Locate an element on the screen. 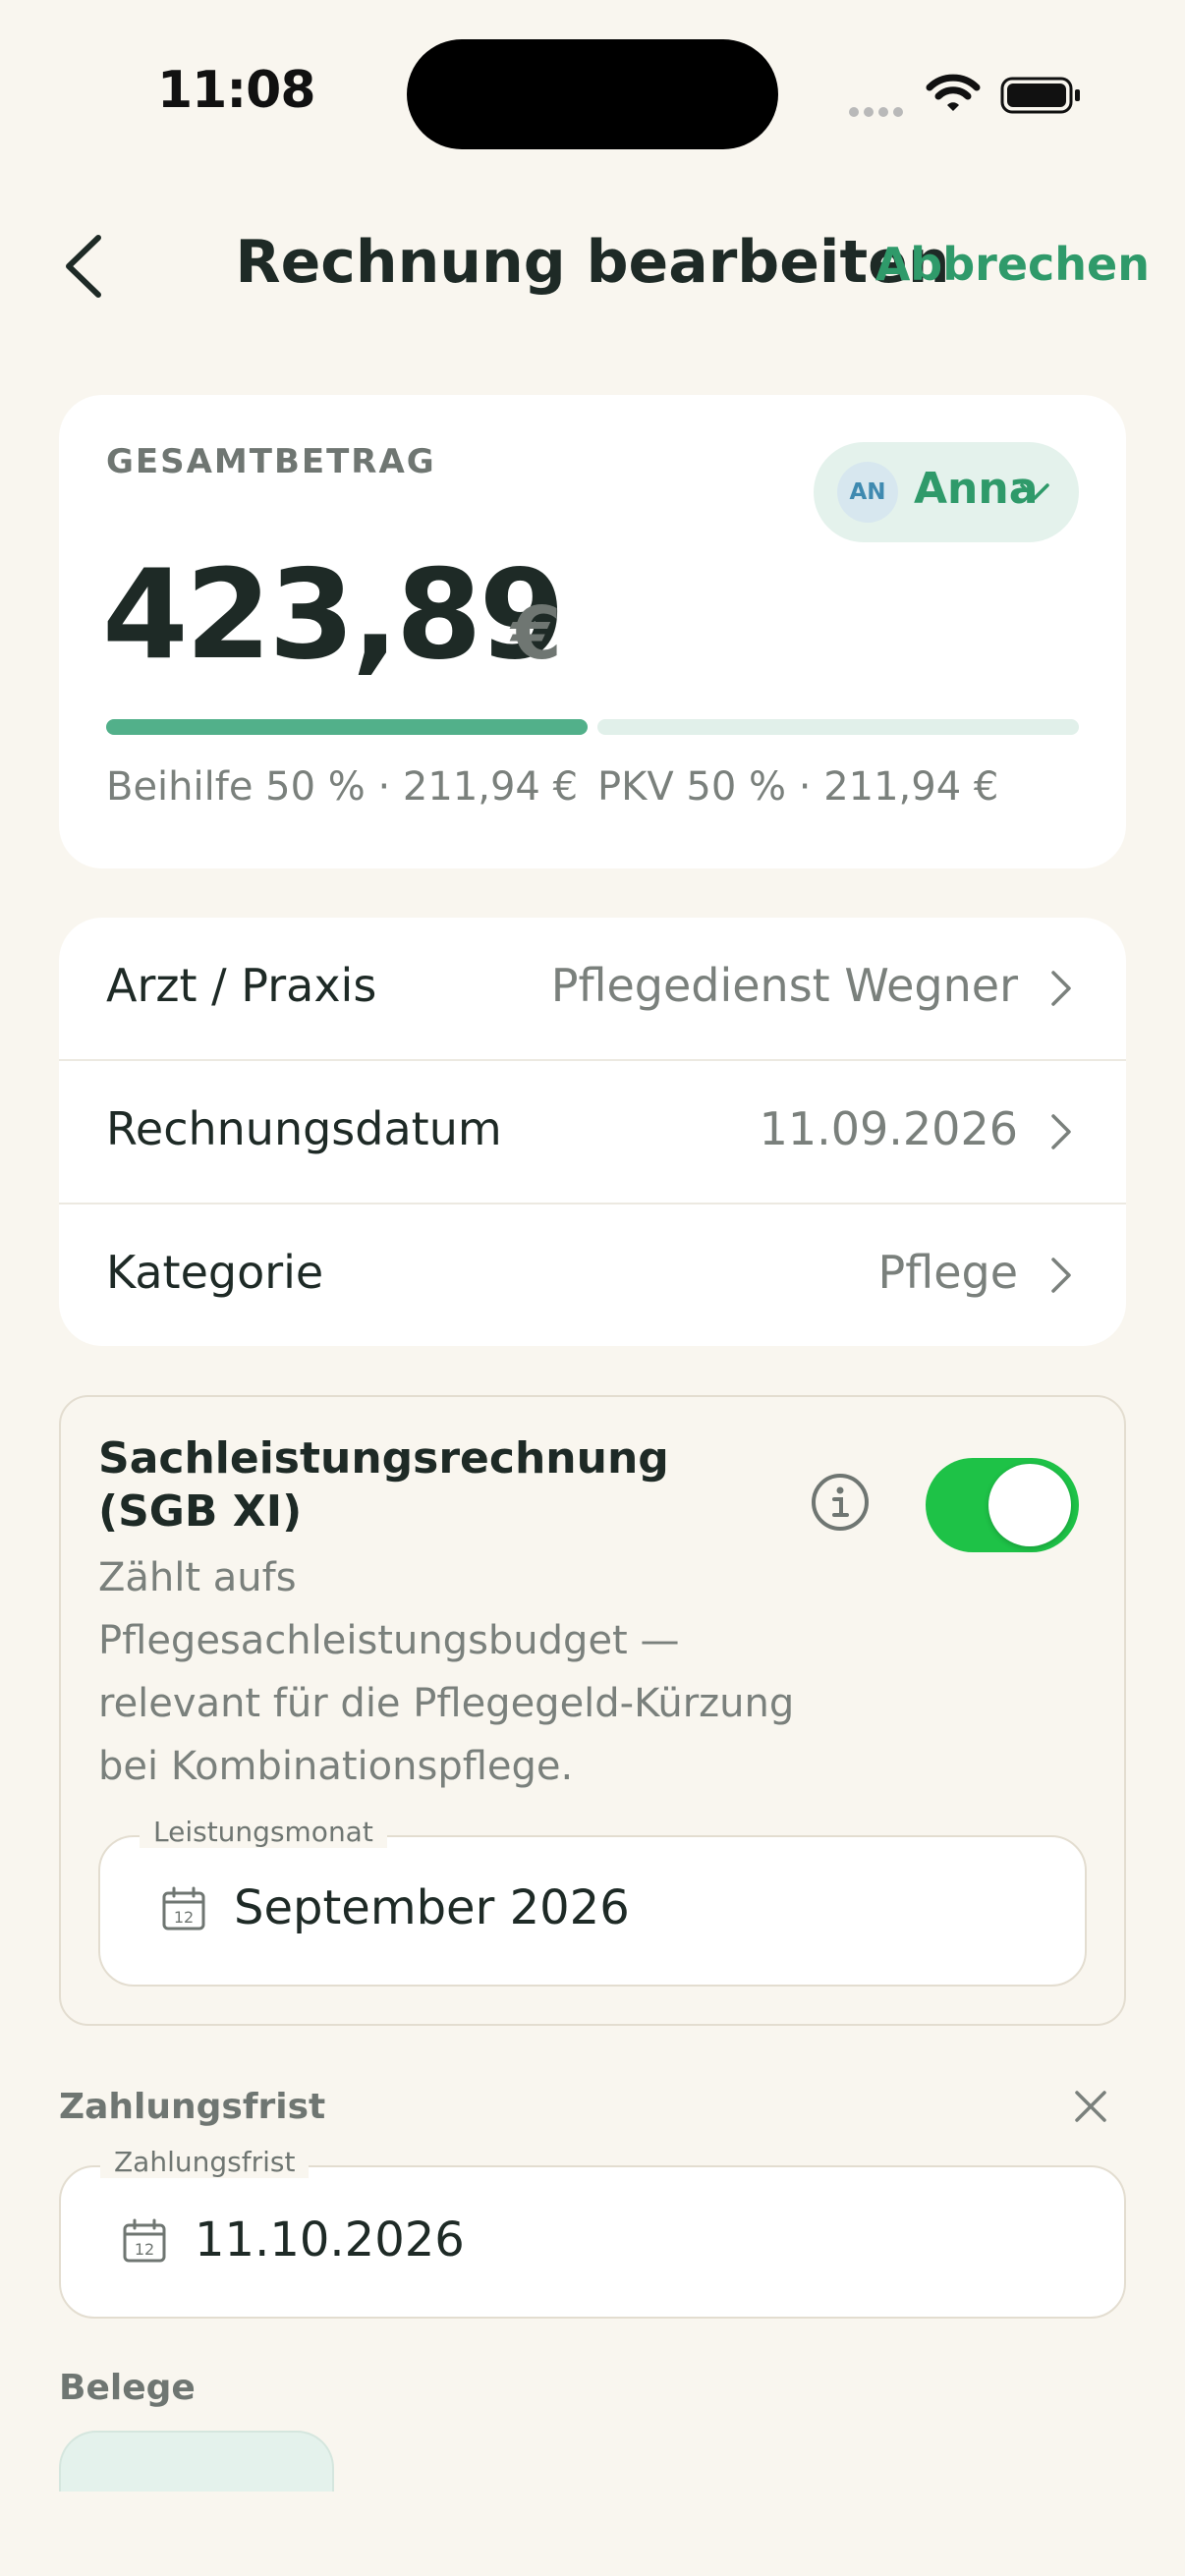  avatar: AN is located at coordinates (868, 492).